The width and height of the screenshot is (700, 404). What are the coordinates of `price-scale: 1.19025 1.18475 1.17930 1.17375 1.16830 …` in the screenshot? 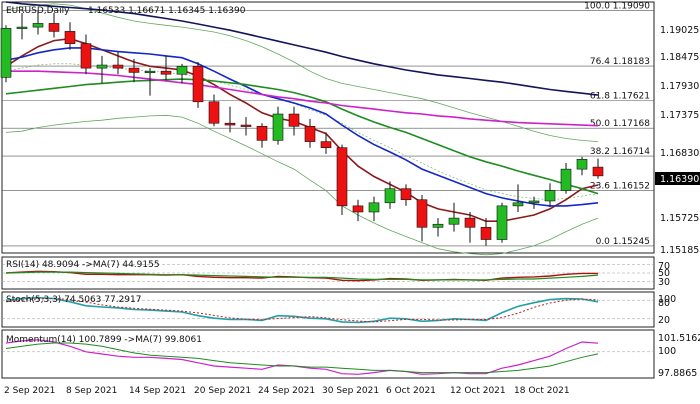 It's located at (677, 140).